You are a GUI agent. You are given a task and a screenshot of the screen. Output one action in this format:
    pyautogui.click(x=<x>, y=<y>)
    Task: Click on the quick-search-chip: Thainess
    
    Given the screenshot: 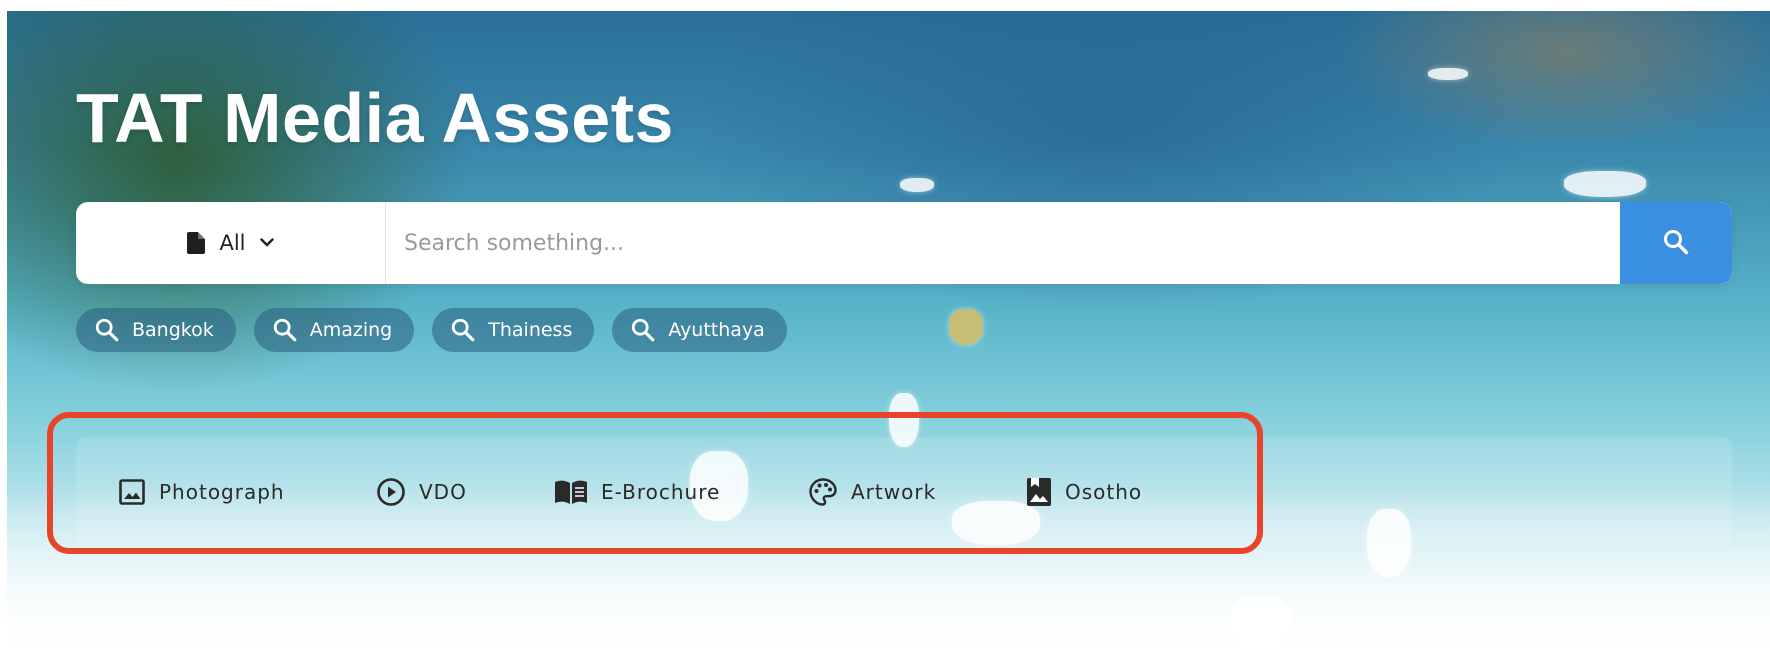 What is the action you would take?
    pyautogui.click(x=513, y=330)
    